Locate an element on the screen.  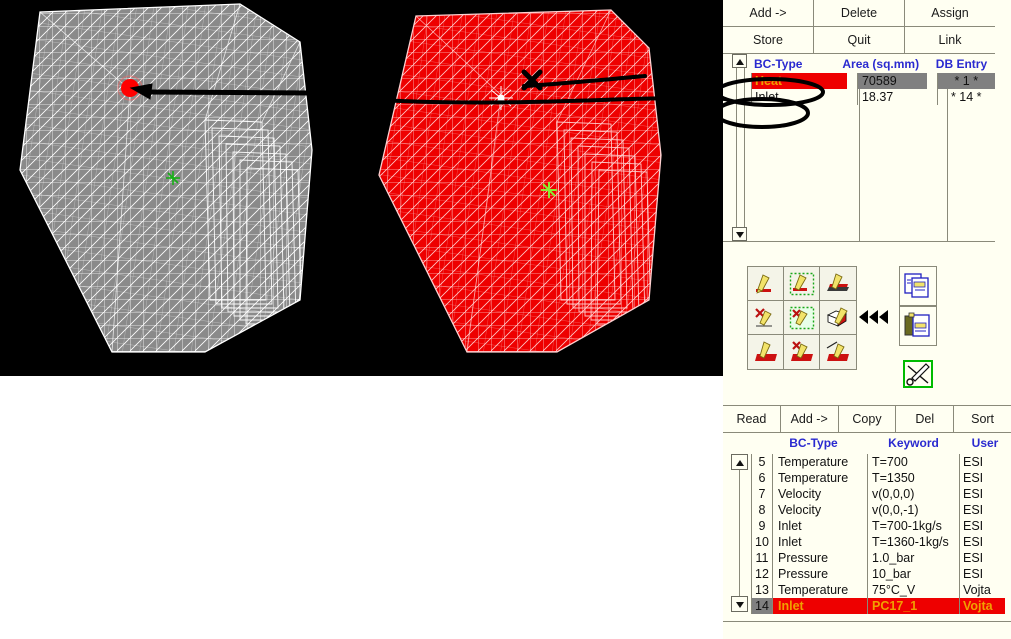
cell-area: 70589 is located at coordinates (891, 81).